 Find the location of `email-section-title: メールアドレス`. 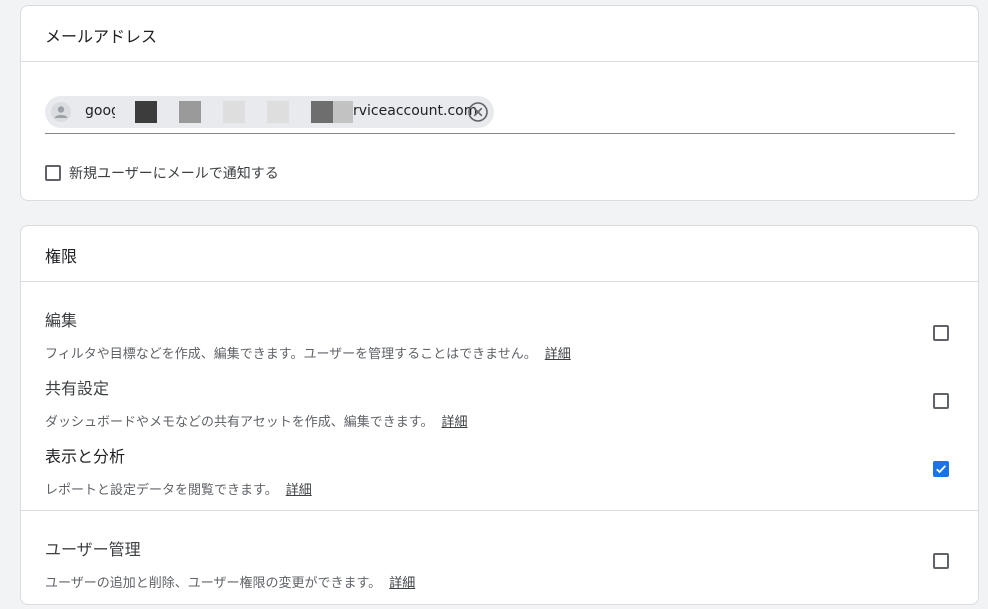

email-section-title: メールアドレス is located at coordinates (499, 34).